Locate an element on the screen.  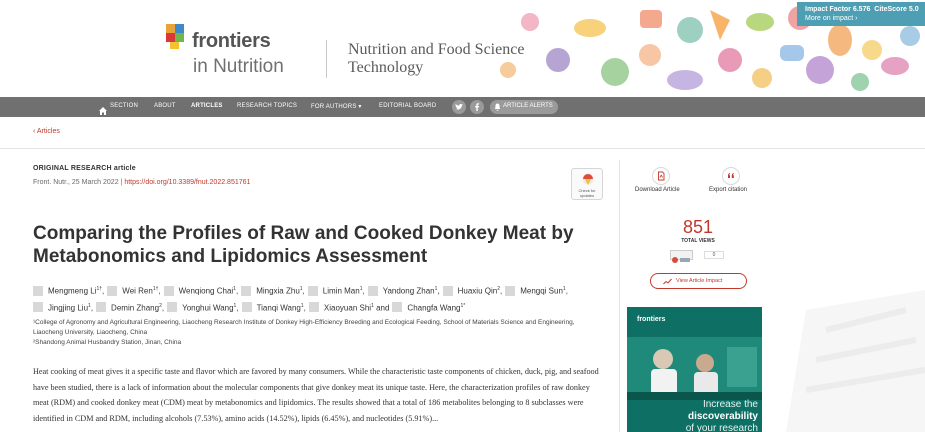
nav-editorial-board: EDITORIAL BOARD is located at coordinates (407, 106).